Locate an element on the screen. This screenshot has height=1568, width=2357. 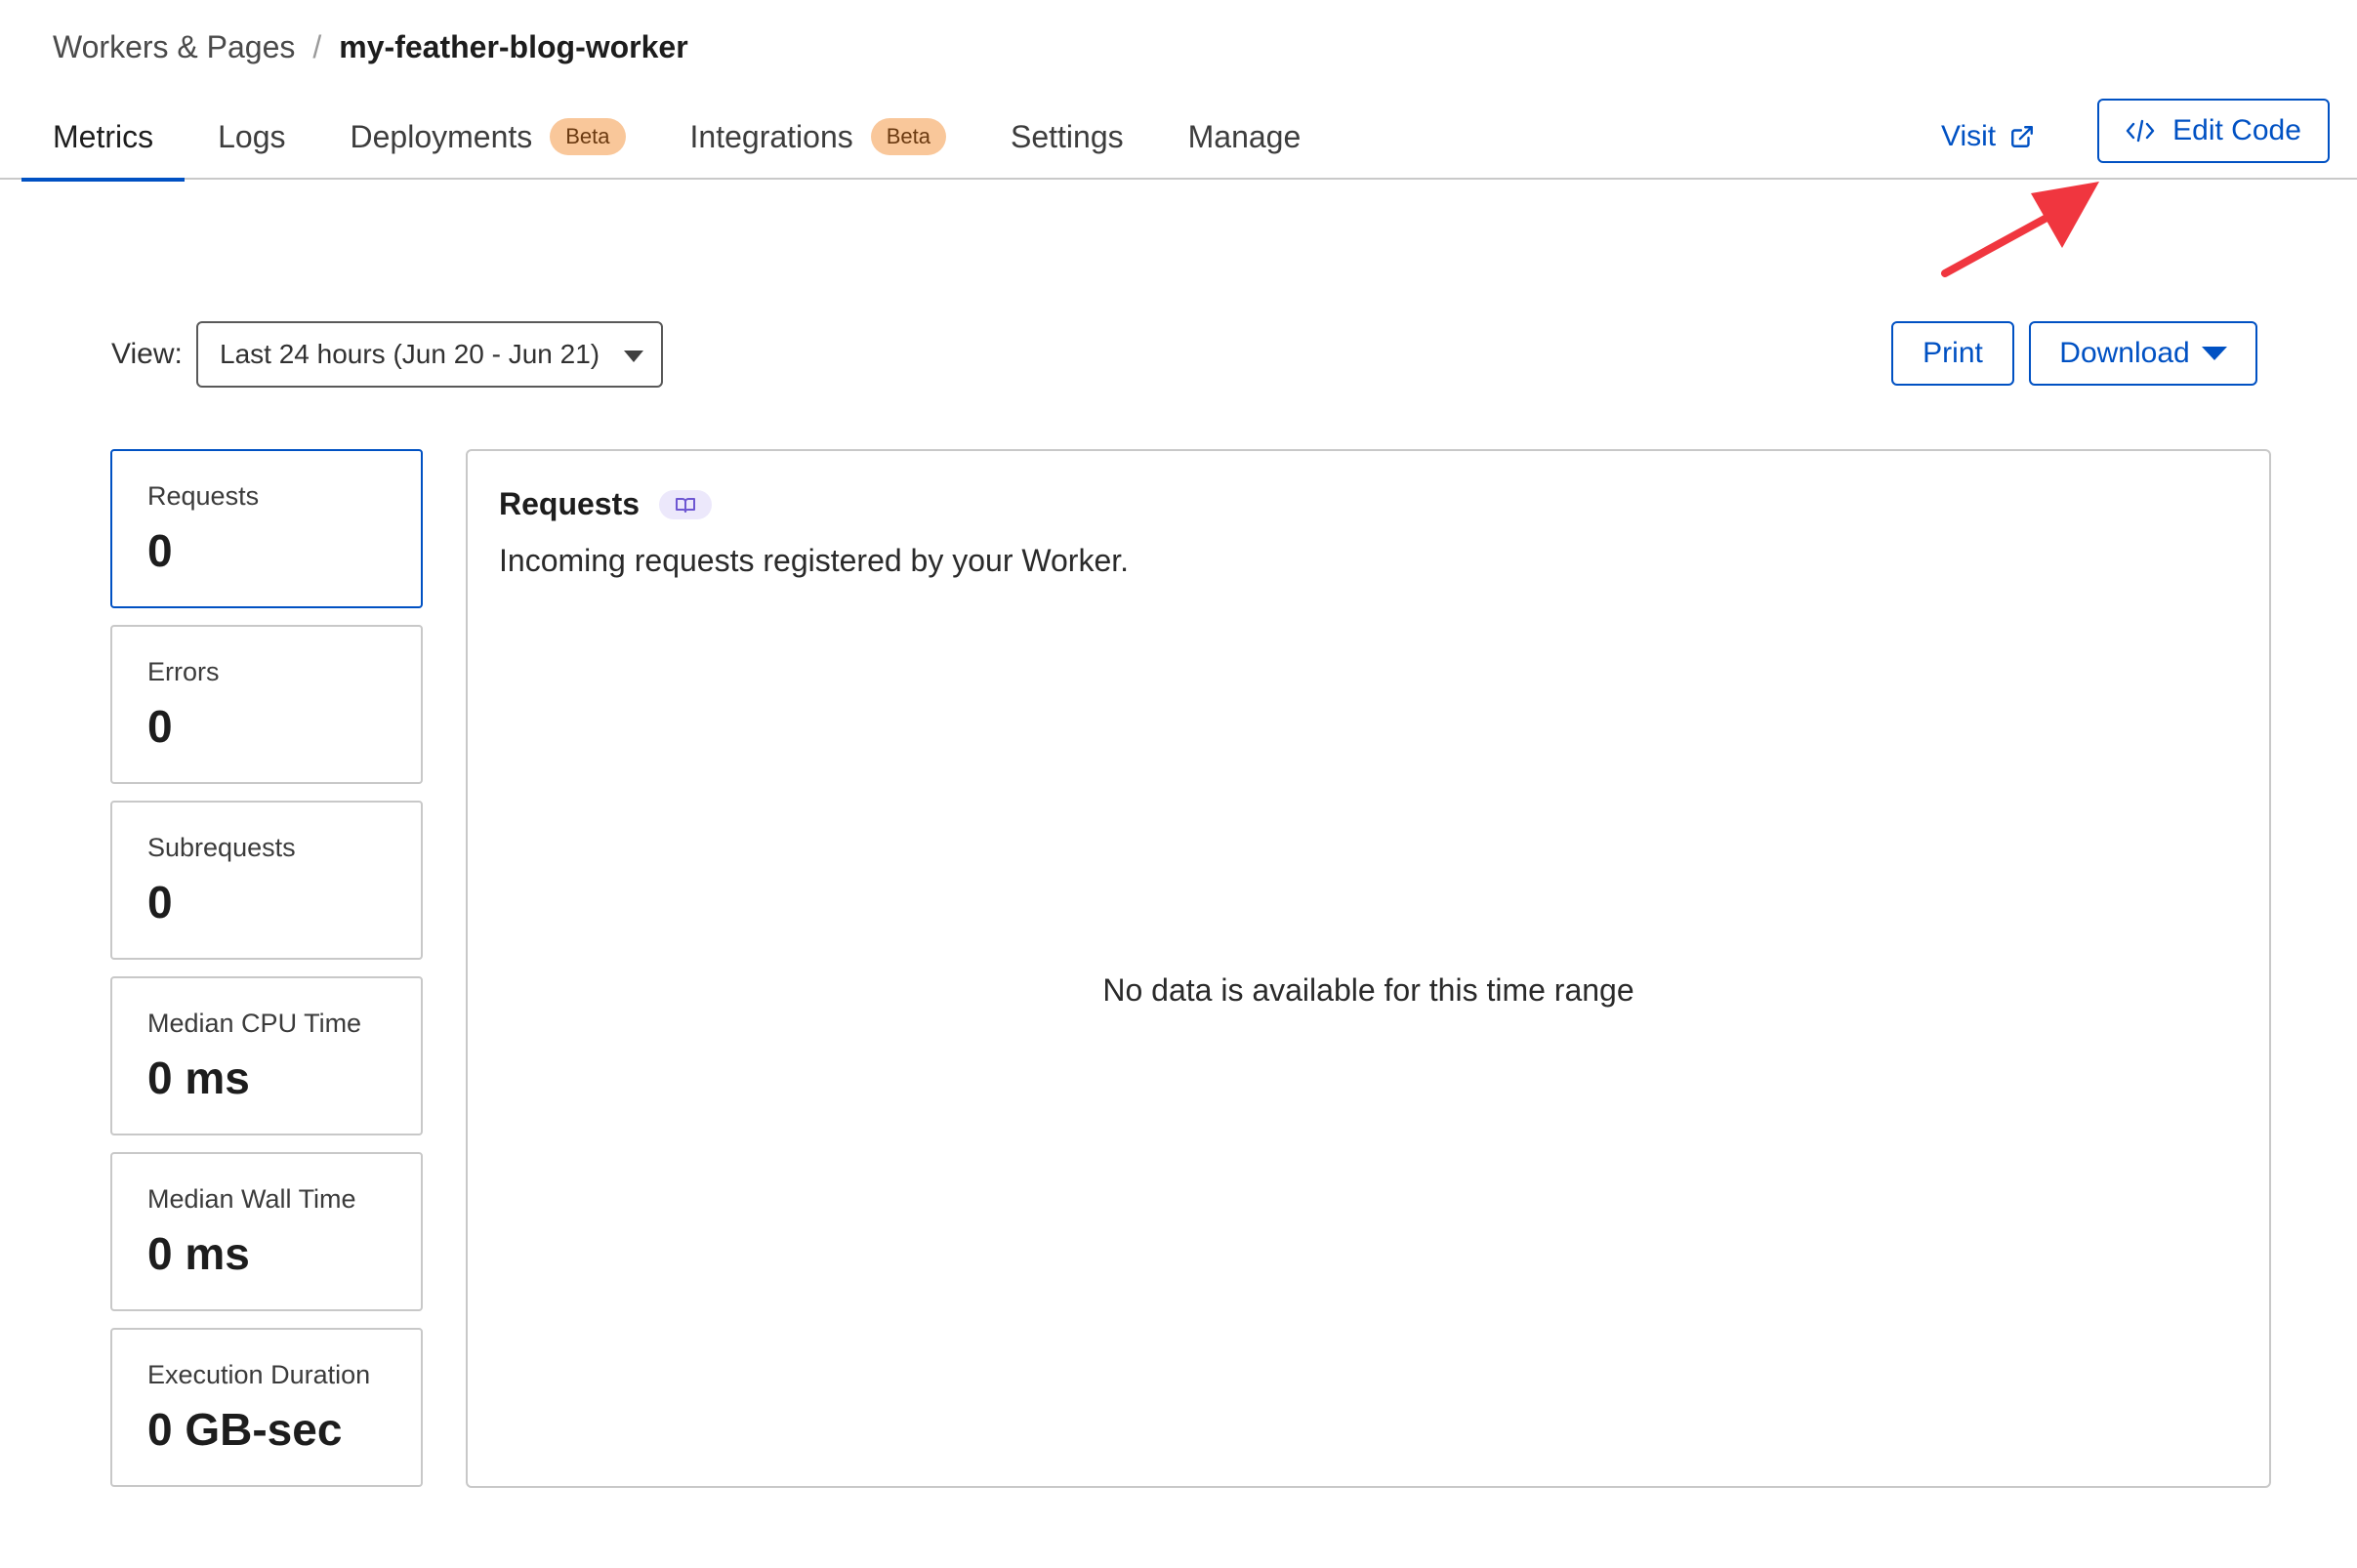
tab-label: Integrations is located at coordinates (771, 136).